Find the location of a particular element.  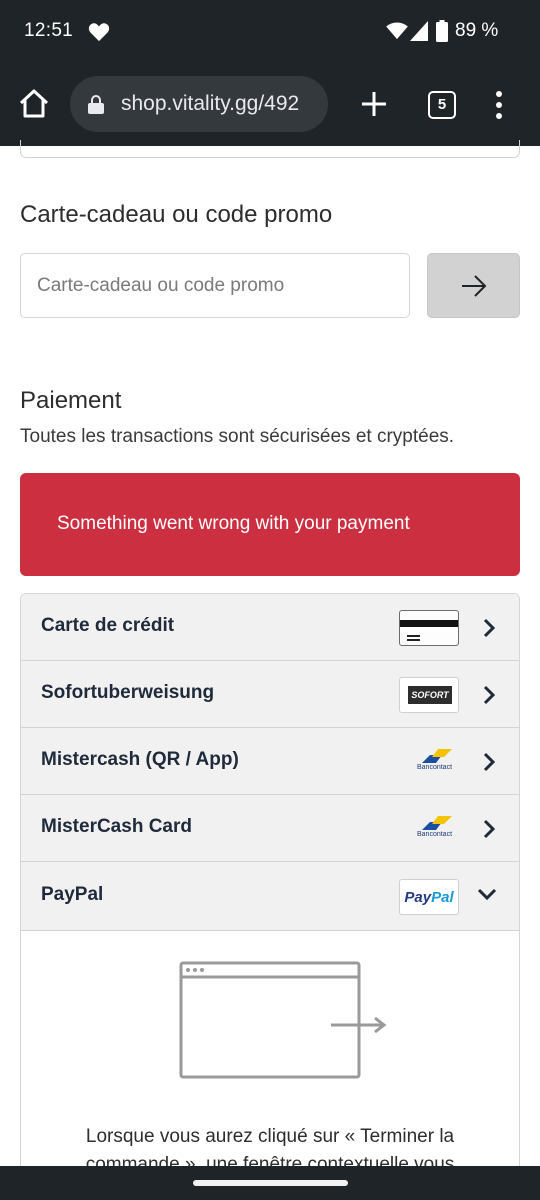

popup-window-illustration is located at coordinates (283, 1020).